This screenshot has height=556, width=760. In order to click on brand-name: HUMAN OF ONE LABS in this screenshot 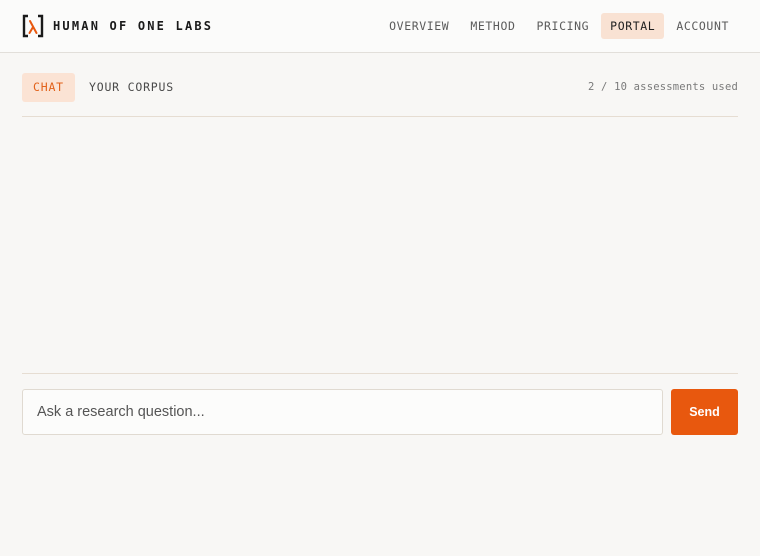, I will do `click(133, 26)`.